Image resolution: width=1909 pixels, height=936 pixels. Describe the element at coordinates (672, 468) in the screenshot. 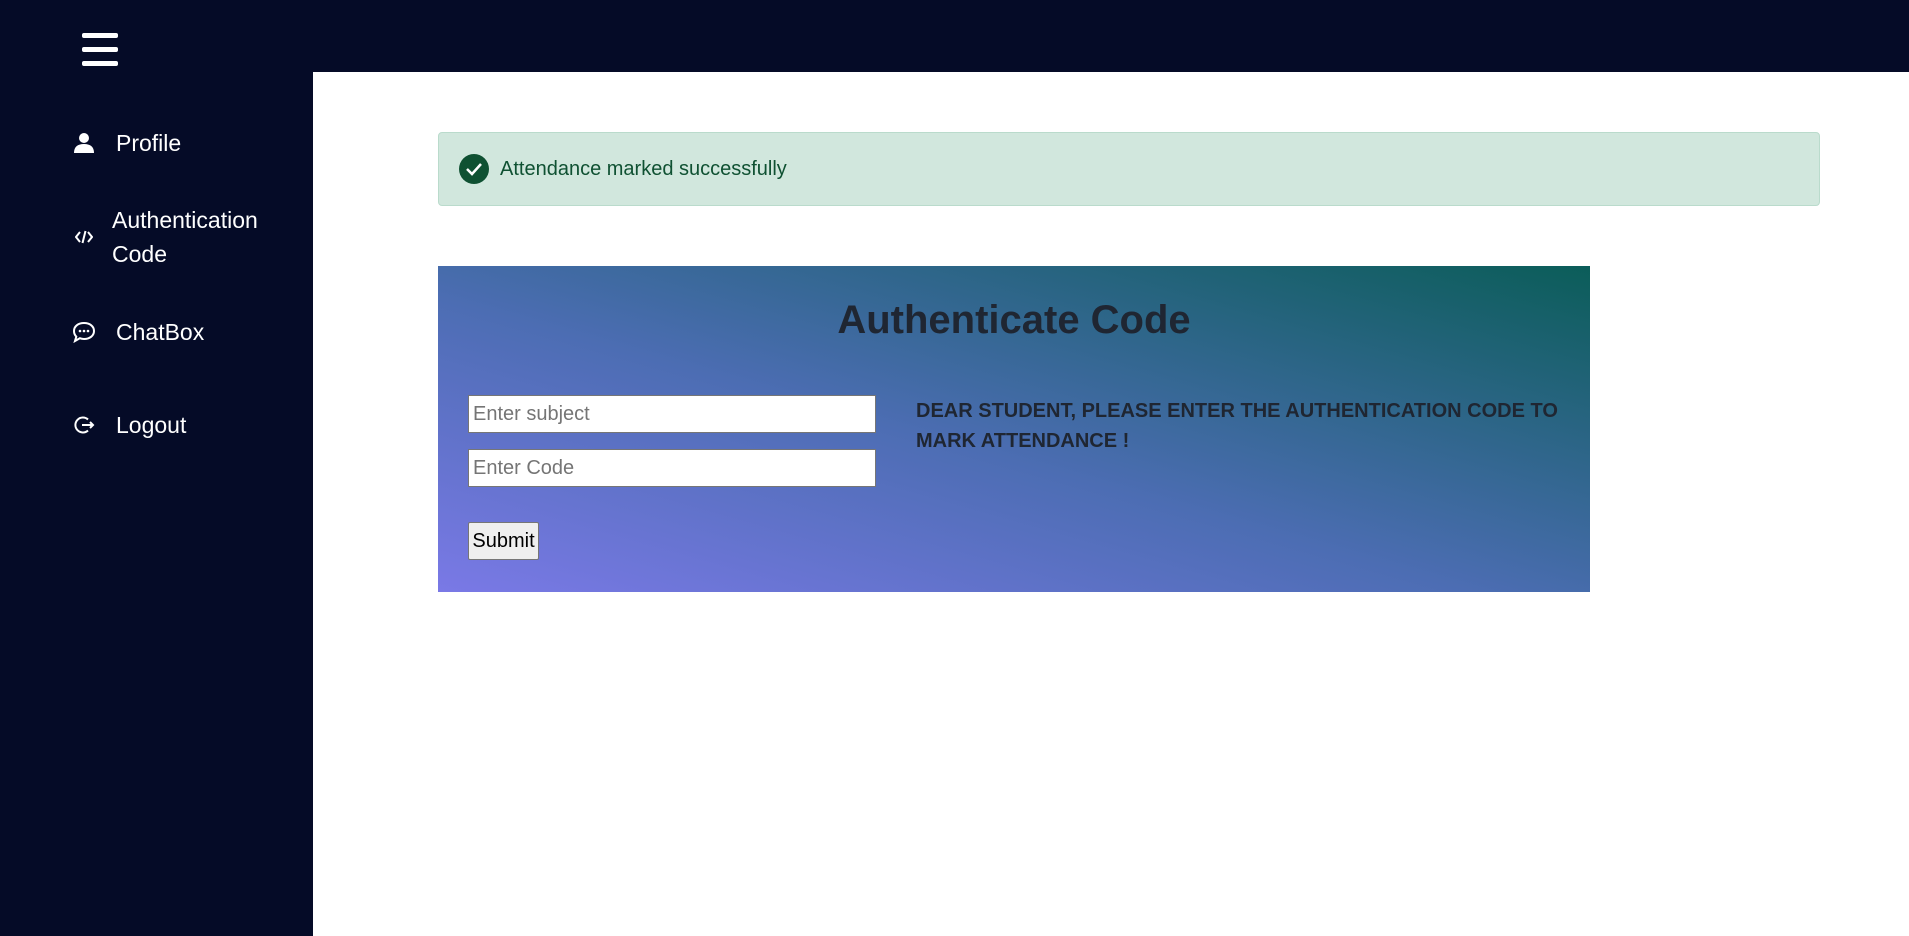

I see `code-input` at that location.